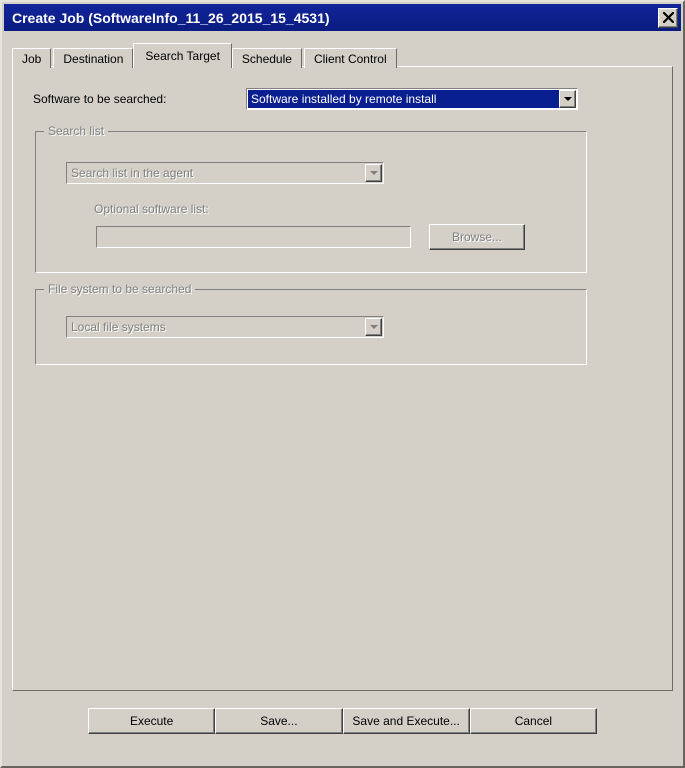 This screenshot has width=685, height=768. I want to click on search-list-combobox: Search list in the agent, so click(225, 173).